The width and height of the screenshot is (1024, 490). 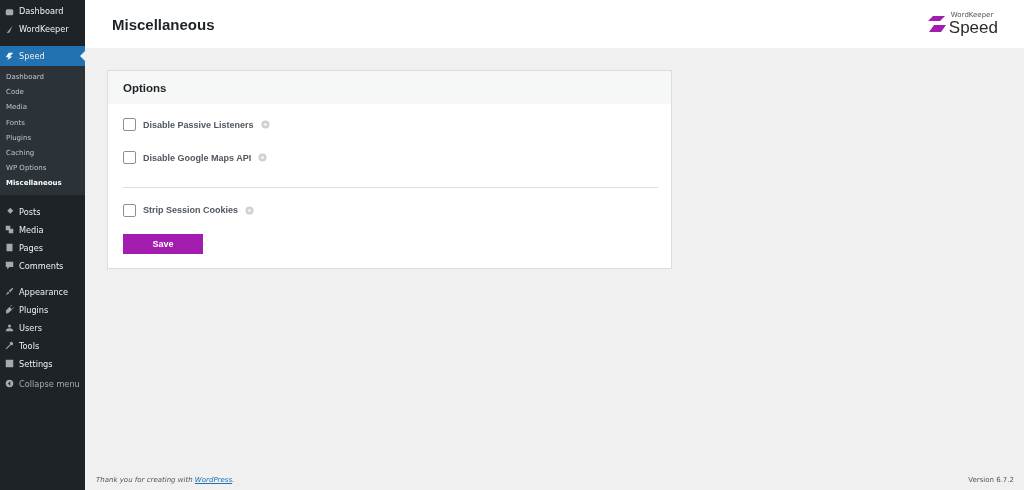 What do you see at coordinates (42, 265) in the screenshot?
I see `menu-item: Comments` at bounding box center [42, 265].